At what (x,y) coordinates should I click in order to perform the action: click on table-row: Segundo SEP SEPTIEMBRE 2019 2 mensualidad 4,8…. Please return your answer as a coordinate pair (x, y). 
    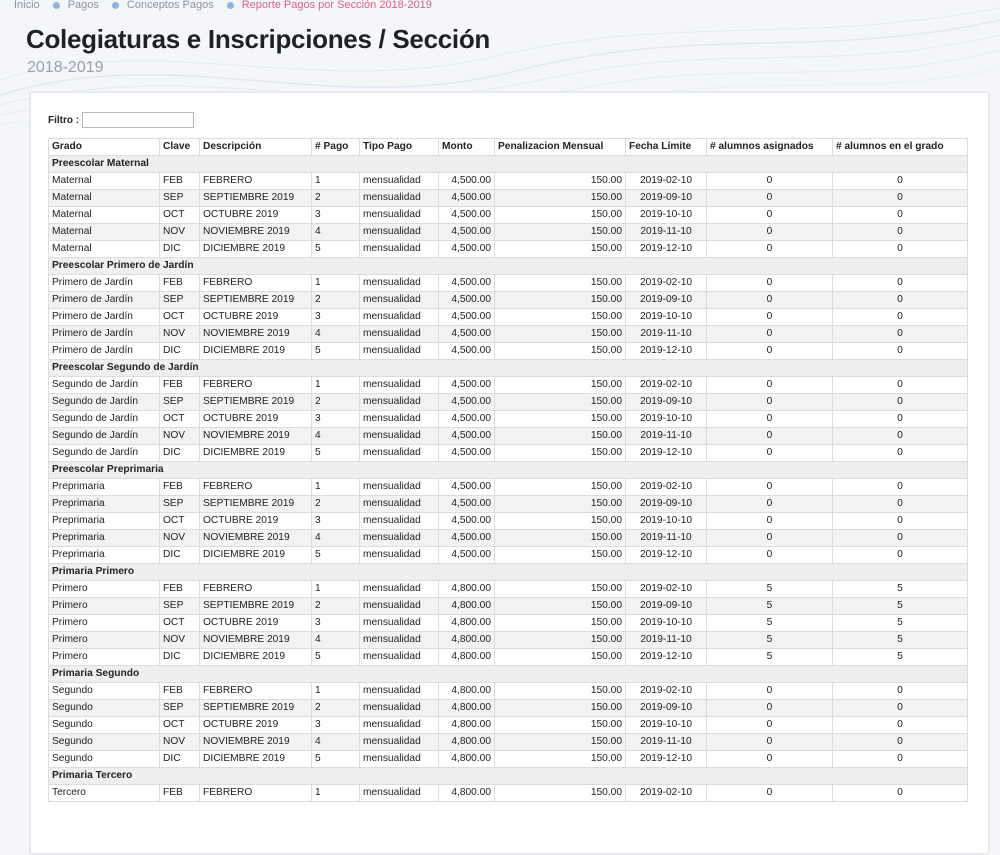
    Looking at the image, I should click on (508, 708).